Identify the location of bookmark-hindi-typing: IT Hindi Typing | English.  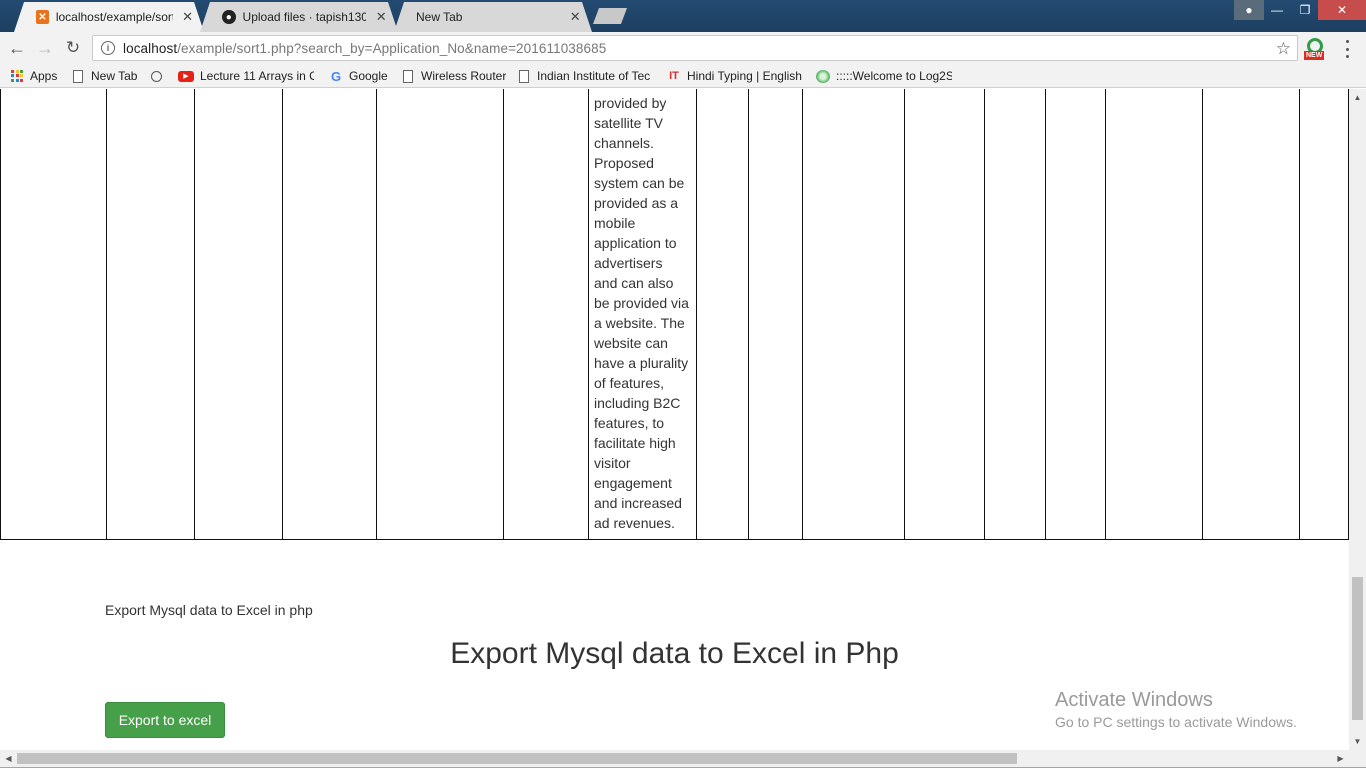
(735, 76).